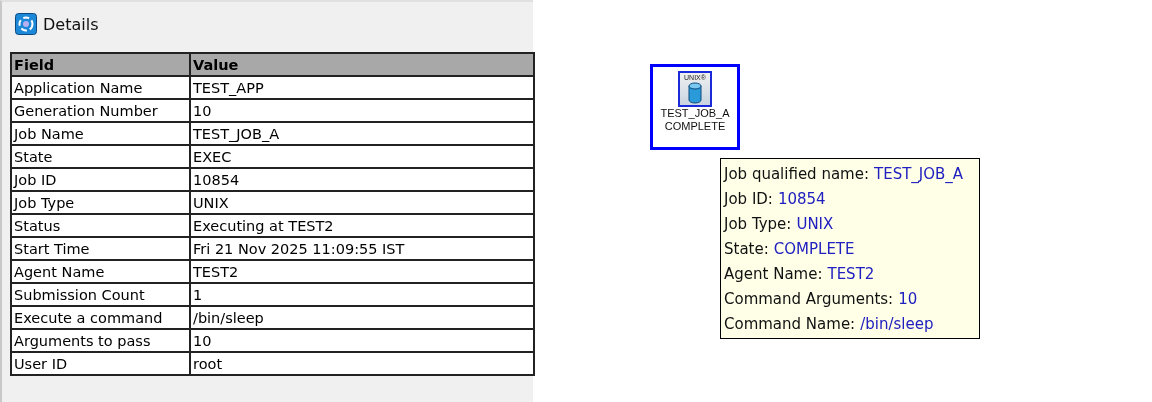 Image resolution: width=1152 pixels, height=402 pixels. Describe the element at coordinates (362, 202) in the screenshot. I see `table-cell: UNIX` at that location.